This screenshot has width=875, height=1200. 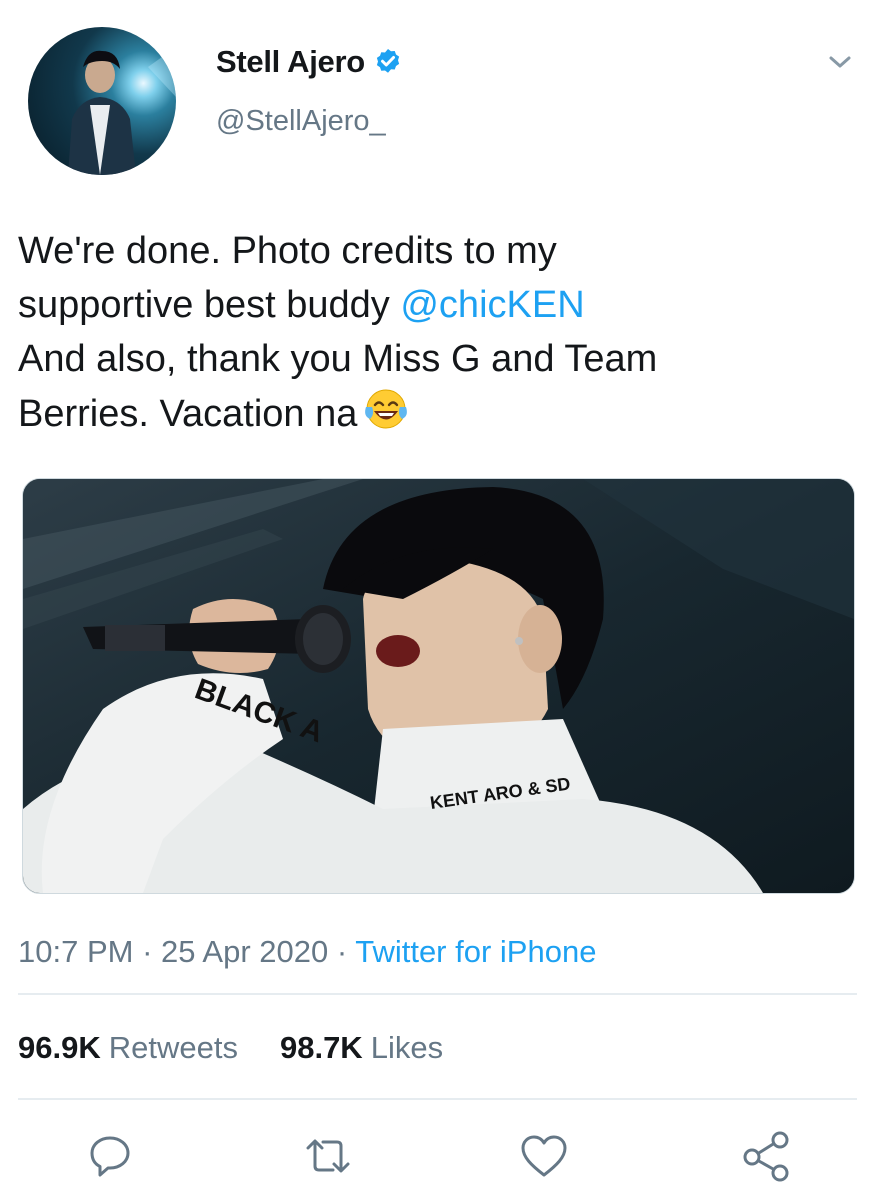 What do you see at coordinates (59, 1047) in the screenshot?
I see `retweets-count: 96.9K` at bounding box center [59, 1047].